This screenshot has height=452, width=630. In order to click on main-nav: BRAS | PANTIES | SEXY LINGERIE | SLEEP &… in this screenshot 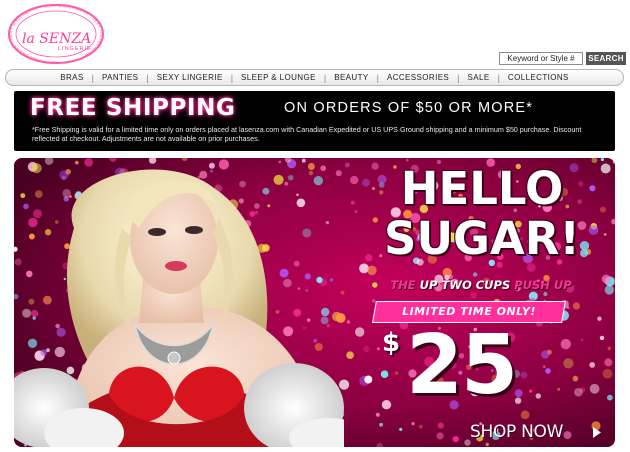, I will do `click(314, 77)`.